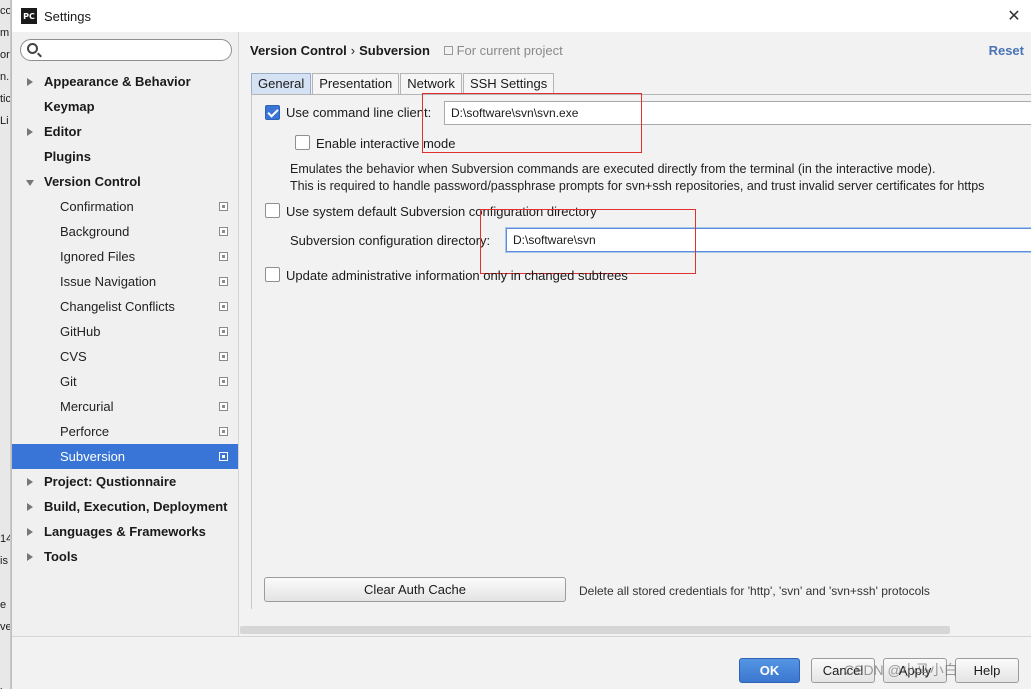 Image resolution: width=1031 pixels, height=689 pixels. What do you see at coordinates (125, 306) in the screenshot?
I see `sidebar-item-changelist-conflicts: Changelist Conflicts` at bounding box center [125, 306].